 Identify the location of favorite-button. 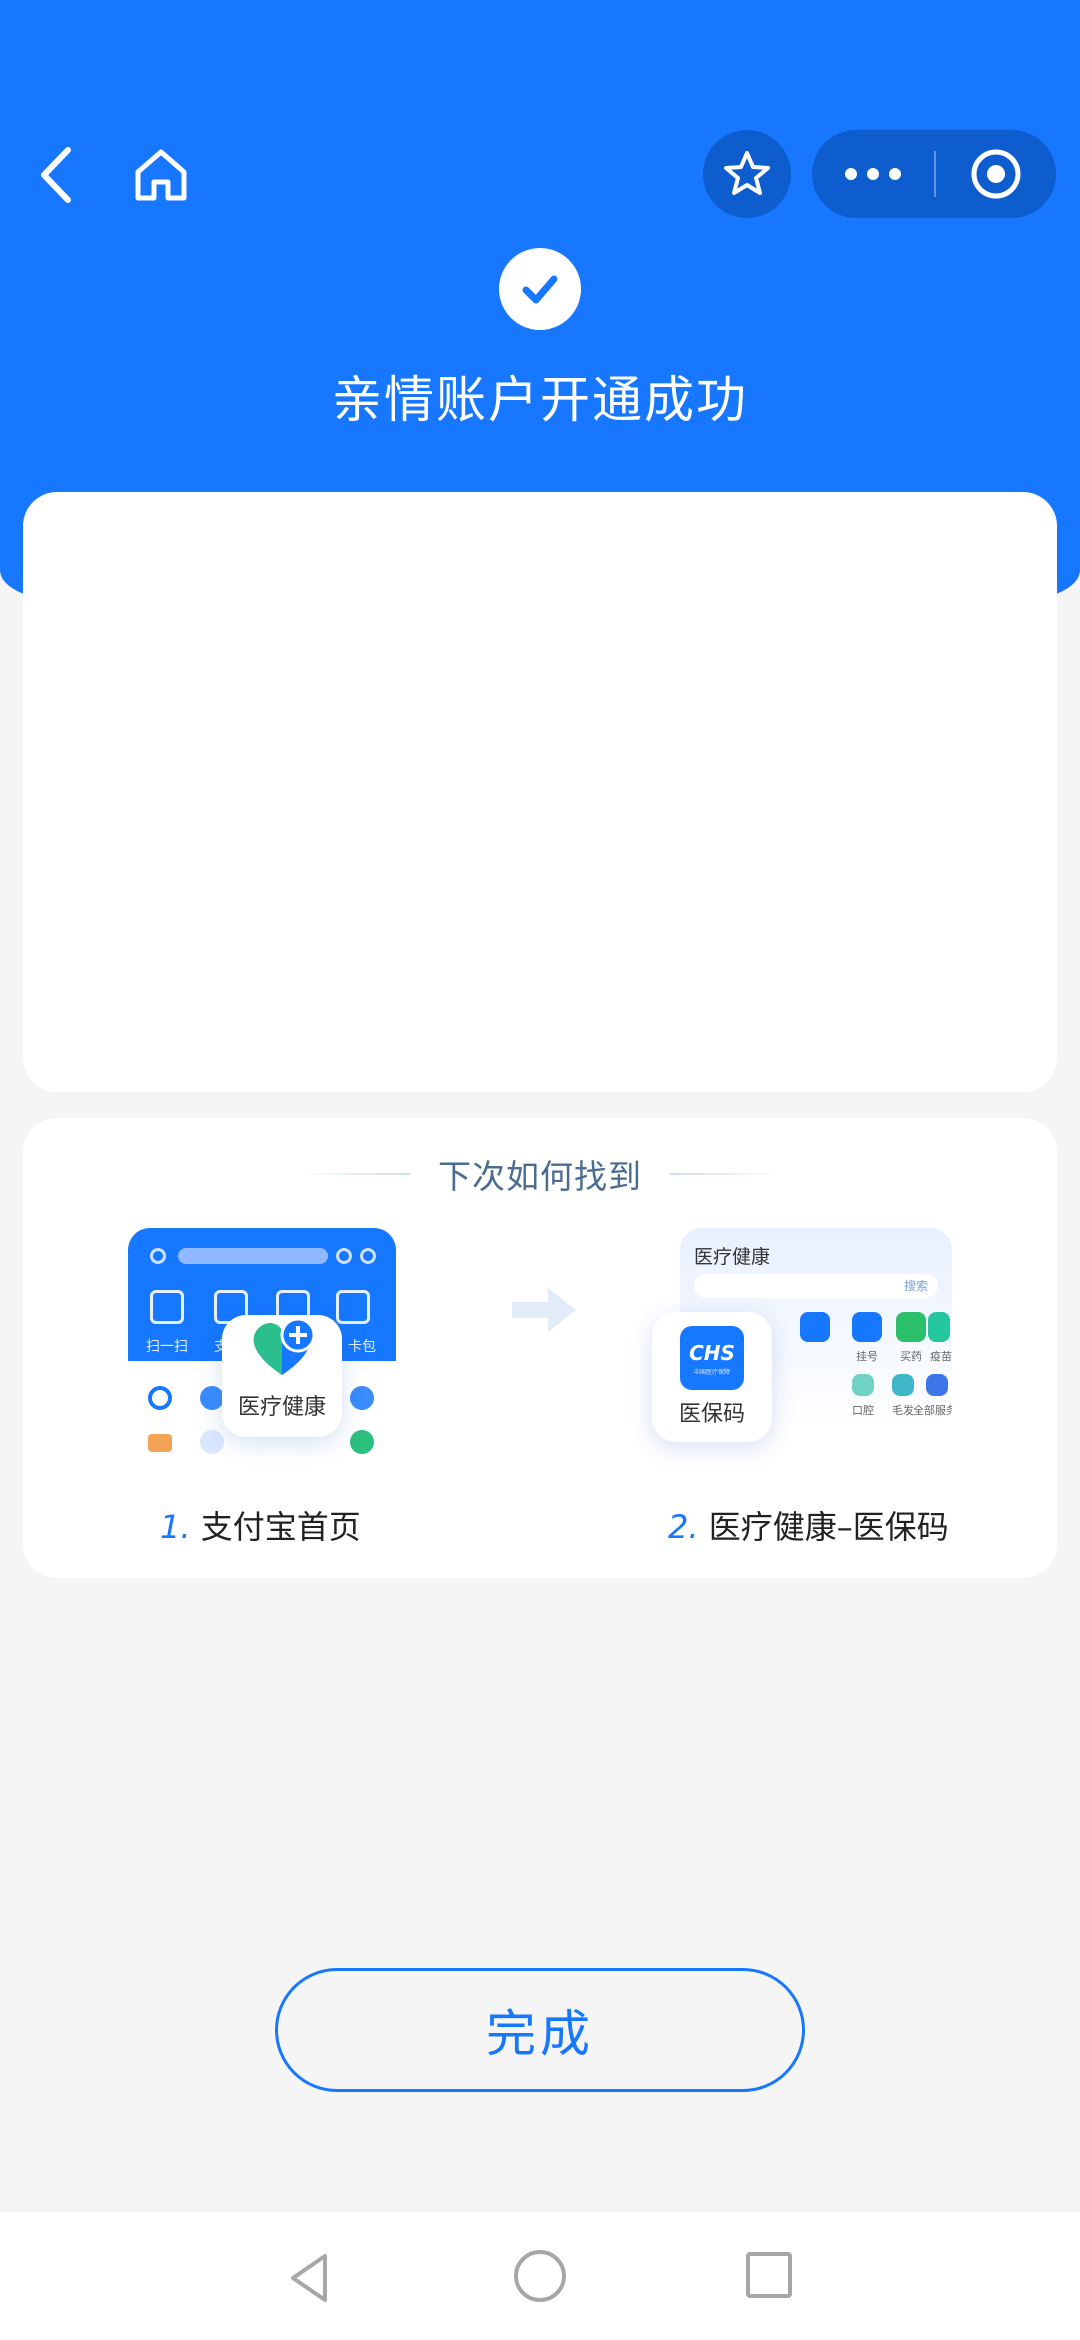
(747, 174).